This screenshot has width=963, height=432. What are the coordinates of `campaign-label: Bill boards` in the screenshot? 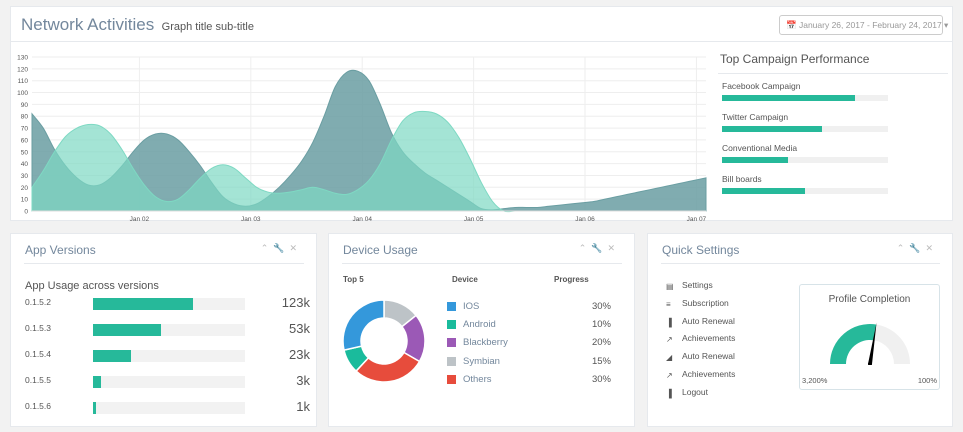 It's located at (742, 179).